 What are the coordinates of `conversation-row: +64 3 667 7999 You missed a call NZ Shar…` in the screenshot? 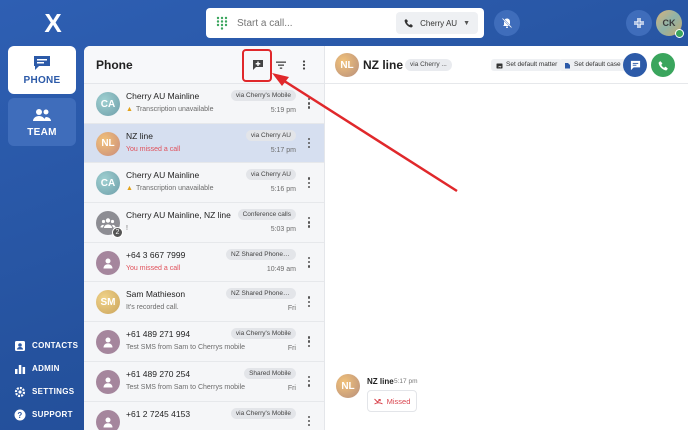 It's located at (204, 262).